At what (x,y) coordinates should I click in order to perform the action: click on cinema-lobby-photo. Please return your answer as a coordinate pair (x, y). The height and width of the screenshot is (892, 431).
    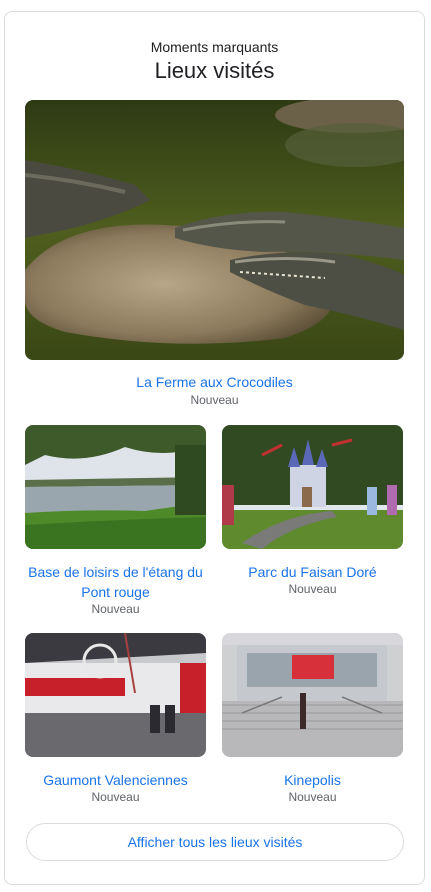
    Looking at the image, I should click on (115, 695).